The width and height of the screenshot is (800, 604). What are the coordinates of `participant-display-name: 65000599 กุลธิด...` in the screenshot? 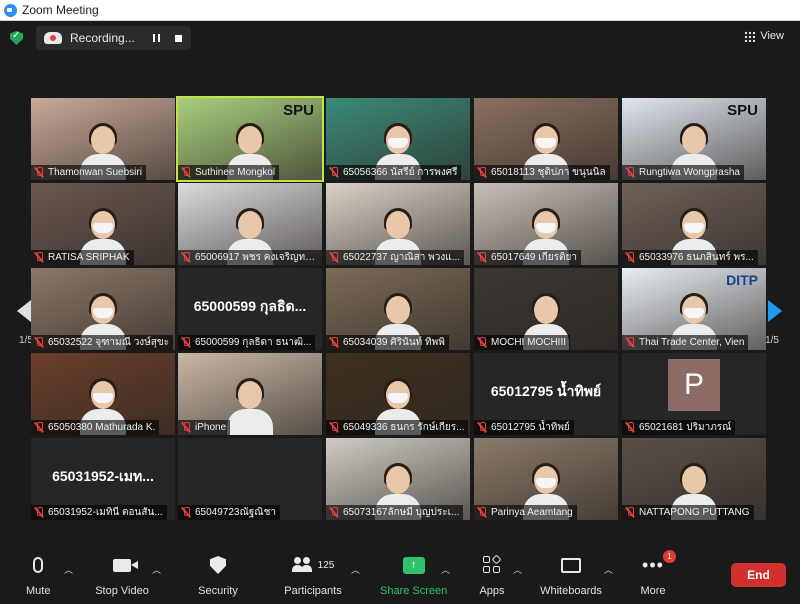 It's located at (250, 306).